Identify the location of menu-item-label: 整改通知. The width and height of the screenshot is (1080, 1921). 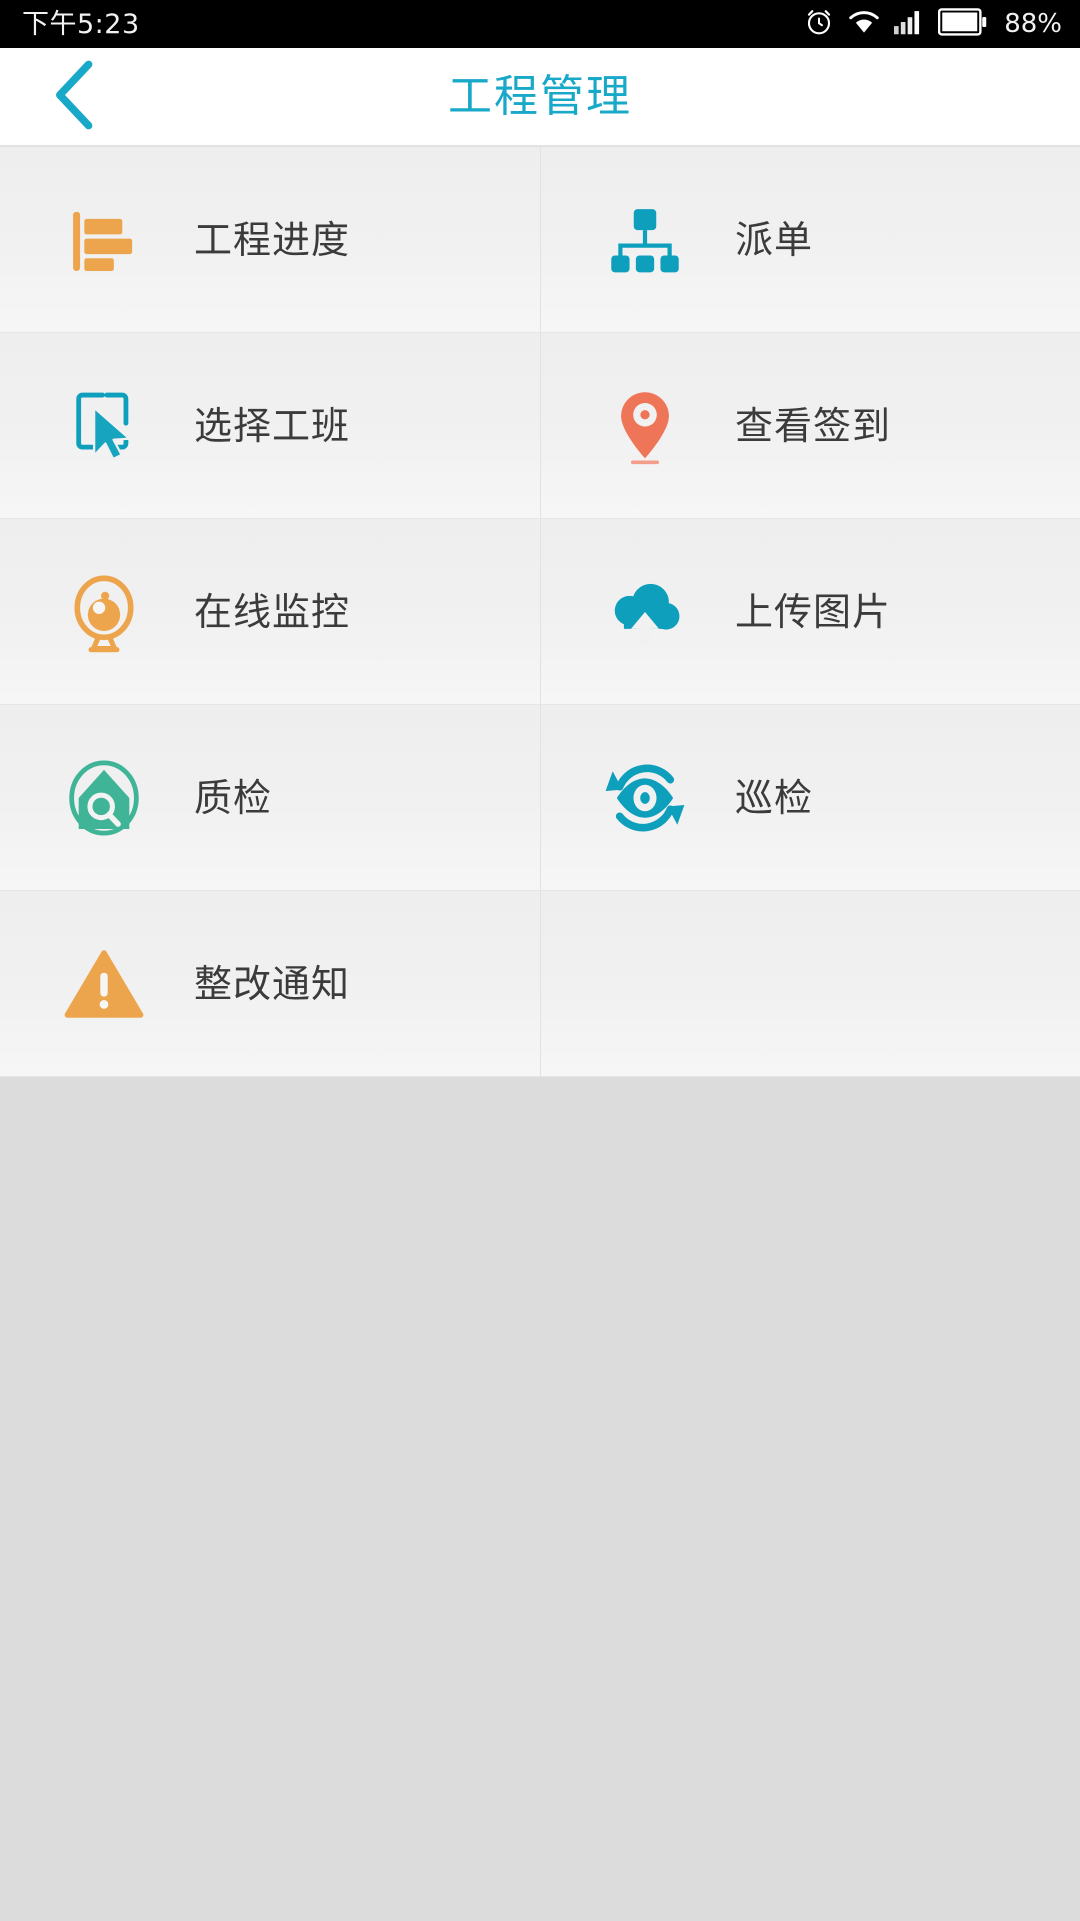
(272, 983).